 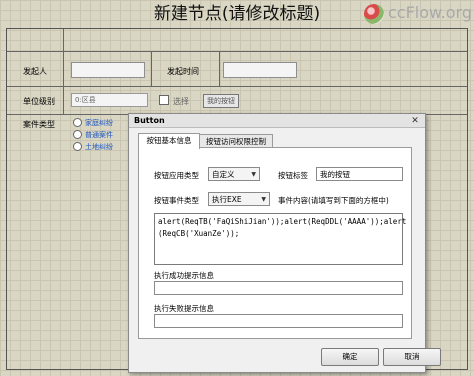 I want to click on fail-message-input, so click(x=278, y=321).